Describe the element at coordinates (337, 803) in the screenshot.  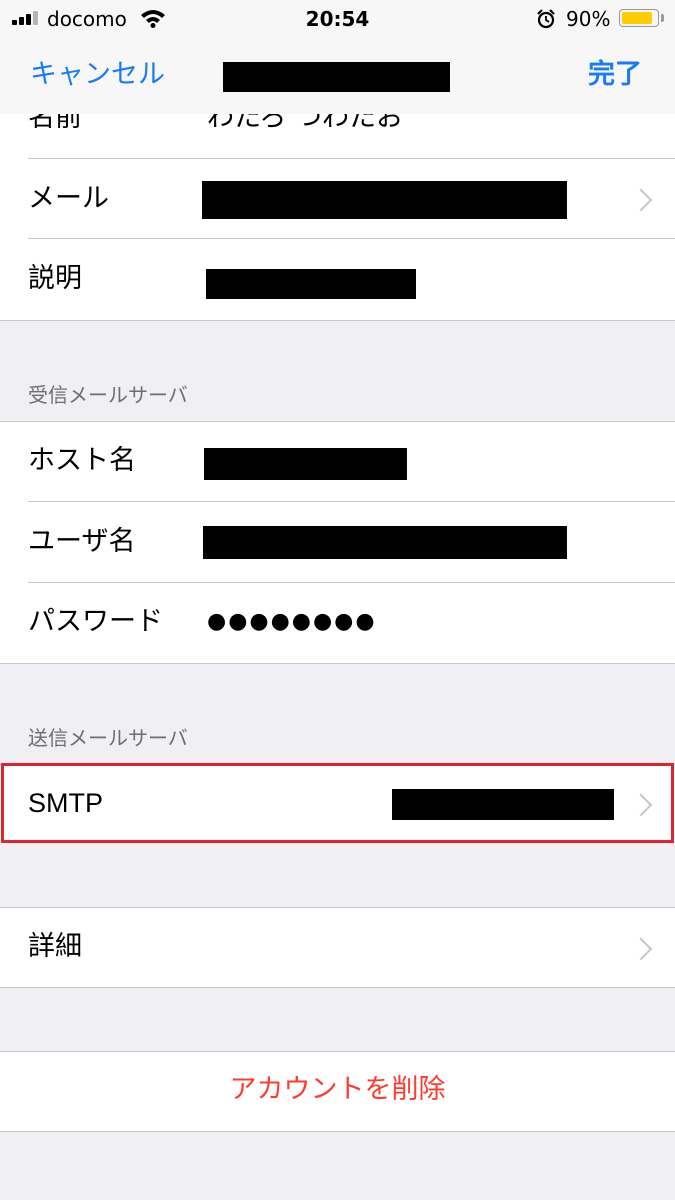
I see `smtp-highlight-box` at that location.